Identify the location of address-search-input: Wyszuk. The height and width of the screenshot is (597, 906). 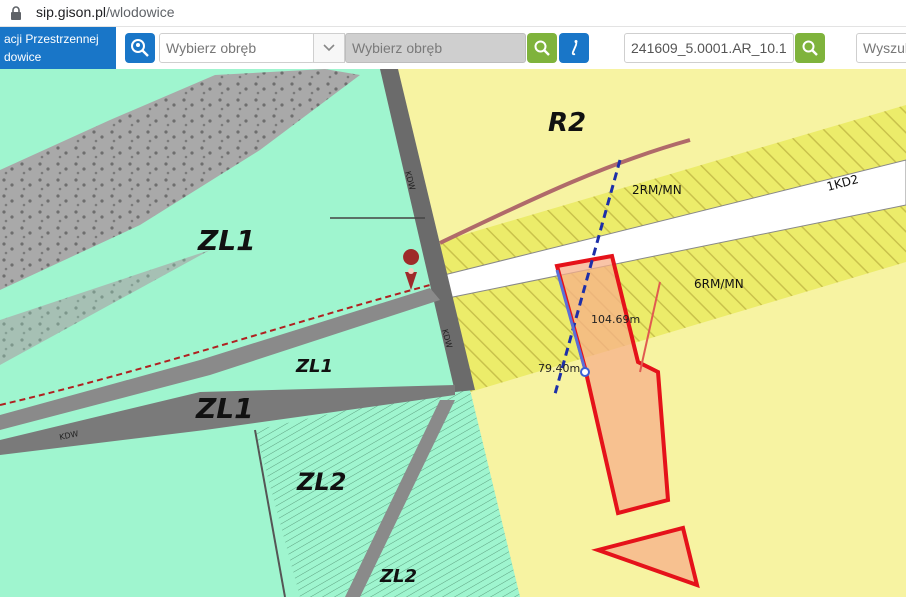
(881, 48).